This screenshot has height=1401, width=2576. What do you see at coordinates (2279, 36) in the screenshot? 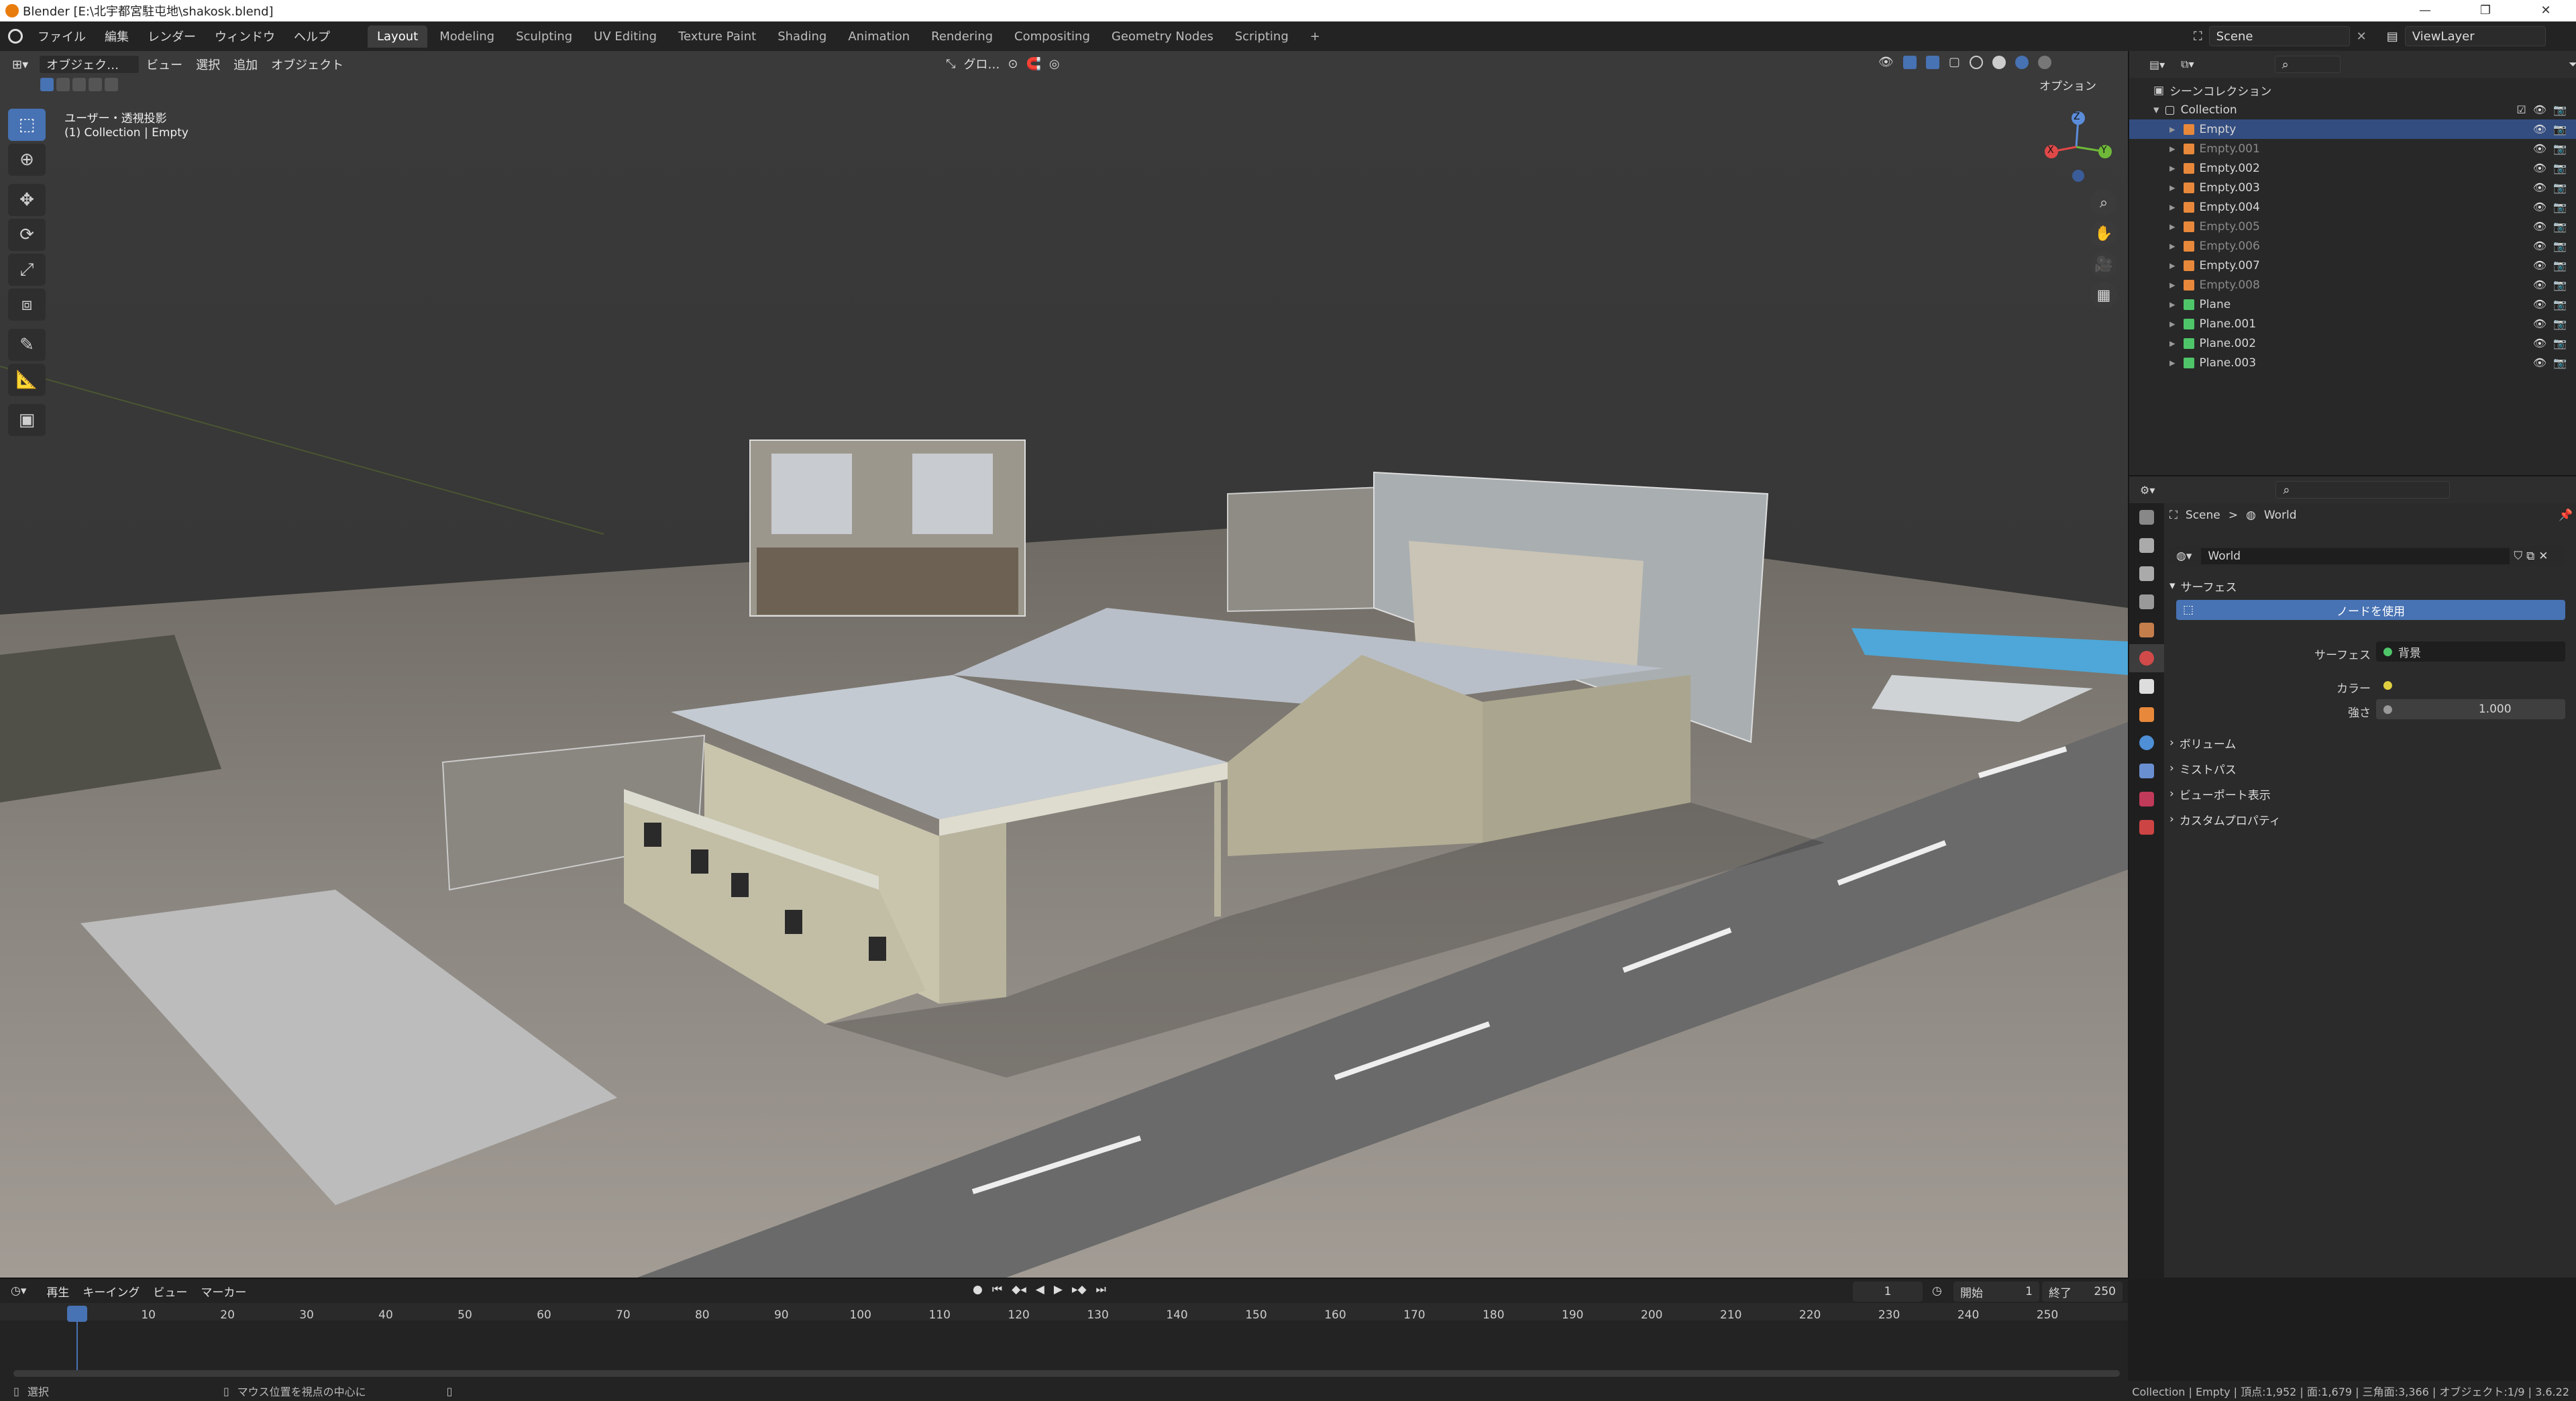
I see `scene-selector: Scene` at bounding box center [2279, 36].